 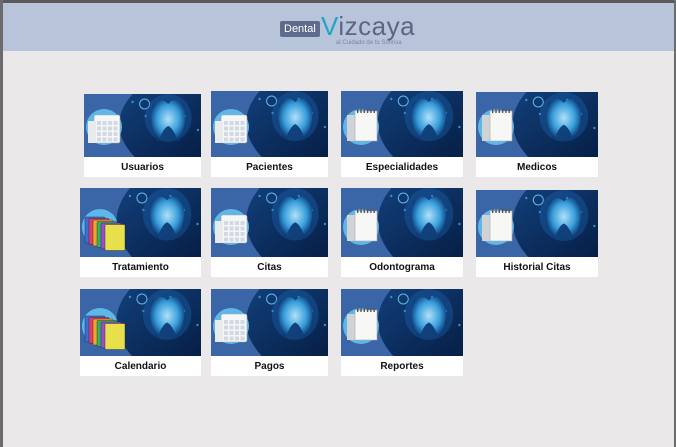 What do you see at coordinates (369, 43) in the screenshot?
I see `logo-tagline: al Cuidado de tu Sonrisa` at bounding box center [369, 43].